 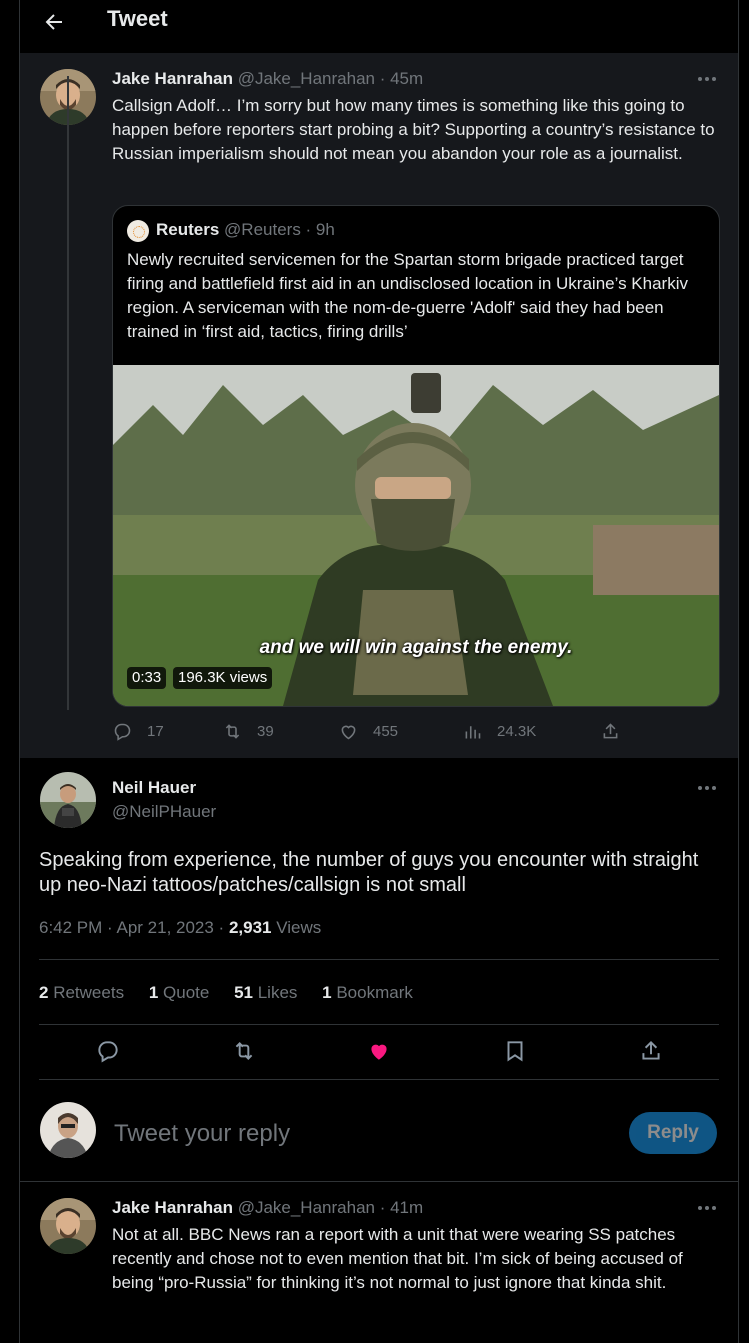 I want to click on engagement-stats: 2 Retweets 1 Quote 51 Likes 1 Bookmark, so click(x=236, y=993).